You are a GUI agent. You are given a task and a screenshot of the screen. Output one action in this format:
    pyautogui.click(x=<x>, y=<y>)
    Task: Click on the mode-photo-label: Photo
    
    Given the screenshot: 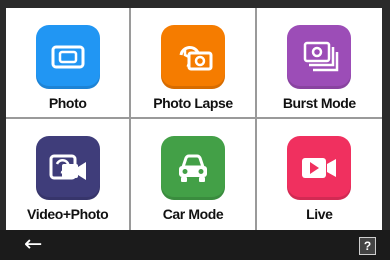 What is the action you would take?
    pyautogui.click(x=67, y=103)
    